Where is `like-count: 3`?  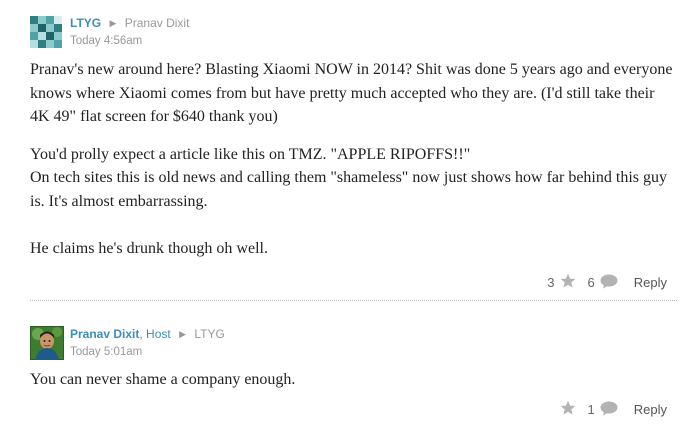
like-count: 3 is located at coordinates (551, 282).